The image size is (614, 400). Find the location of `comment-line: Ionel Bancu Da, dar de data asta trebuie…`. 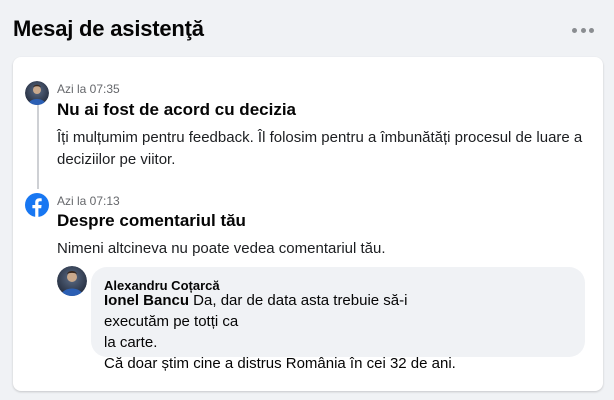

comment-line: Ionel Bancu Da, dar de data asta trebuie… is located at coordinates (284, 311).